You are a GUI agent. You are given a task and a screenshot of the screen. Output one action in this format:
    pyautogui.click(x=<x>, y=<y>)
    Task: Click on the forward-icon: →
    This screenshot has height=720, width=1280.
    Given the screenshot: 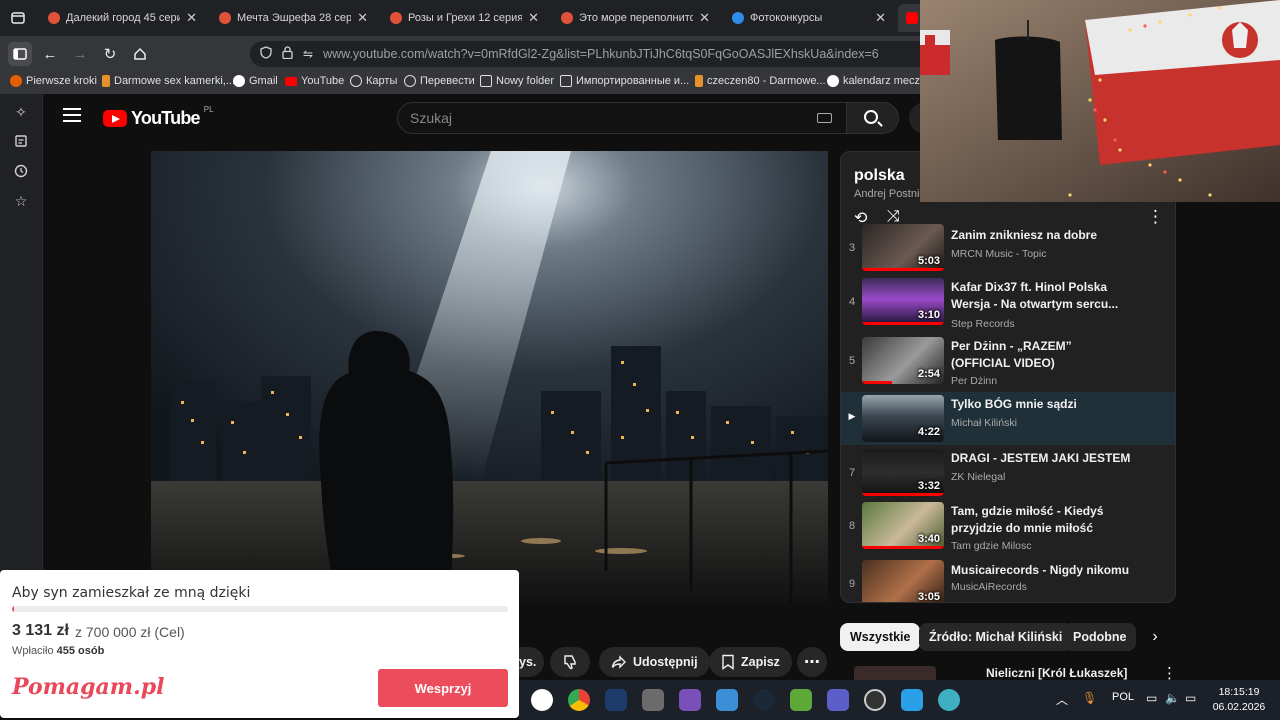 What is the action you would take?
    pyautogui.click(x=80, y=54)
    